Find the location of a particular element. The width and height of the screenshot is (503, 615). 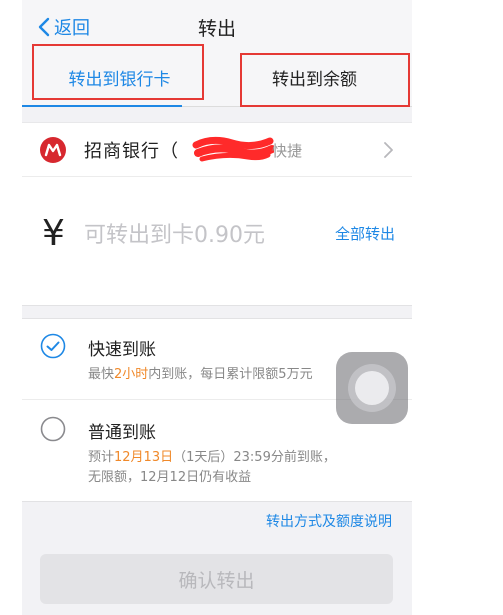

active-tab-indicator is located at coordinates (102, 106).